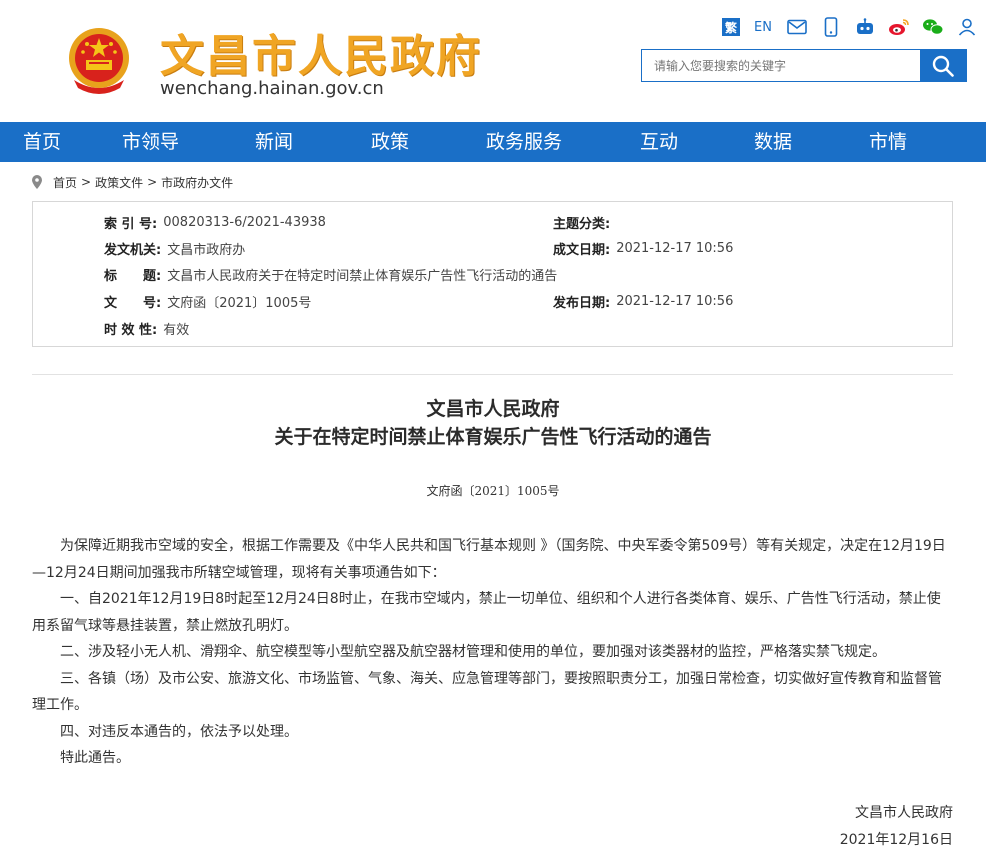 This screenshot has width=986, height=853. Describe the element at coordinates (899, 27) in the screenshot. I see `weibo-icon` at that location.